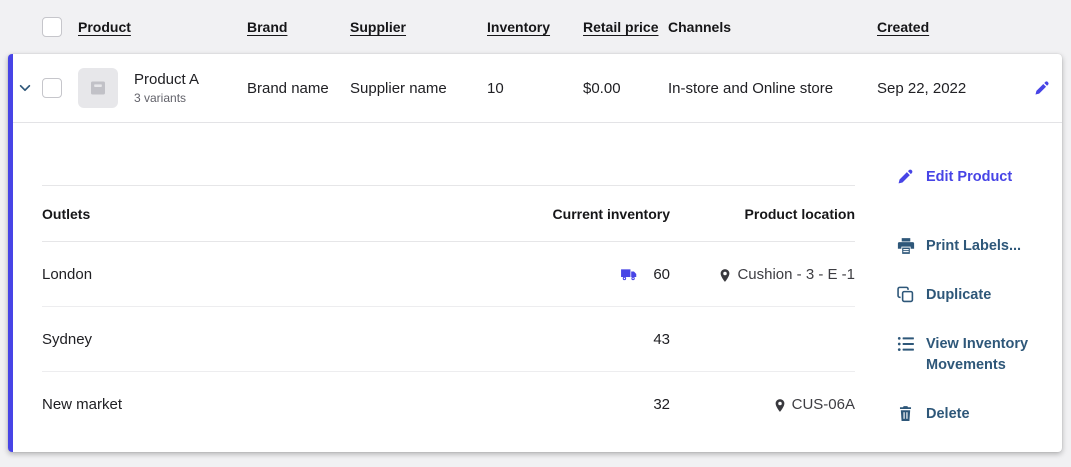  I want to click on row-brand: Brand name, so click(288, 88).